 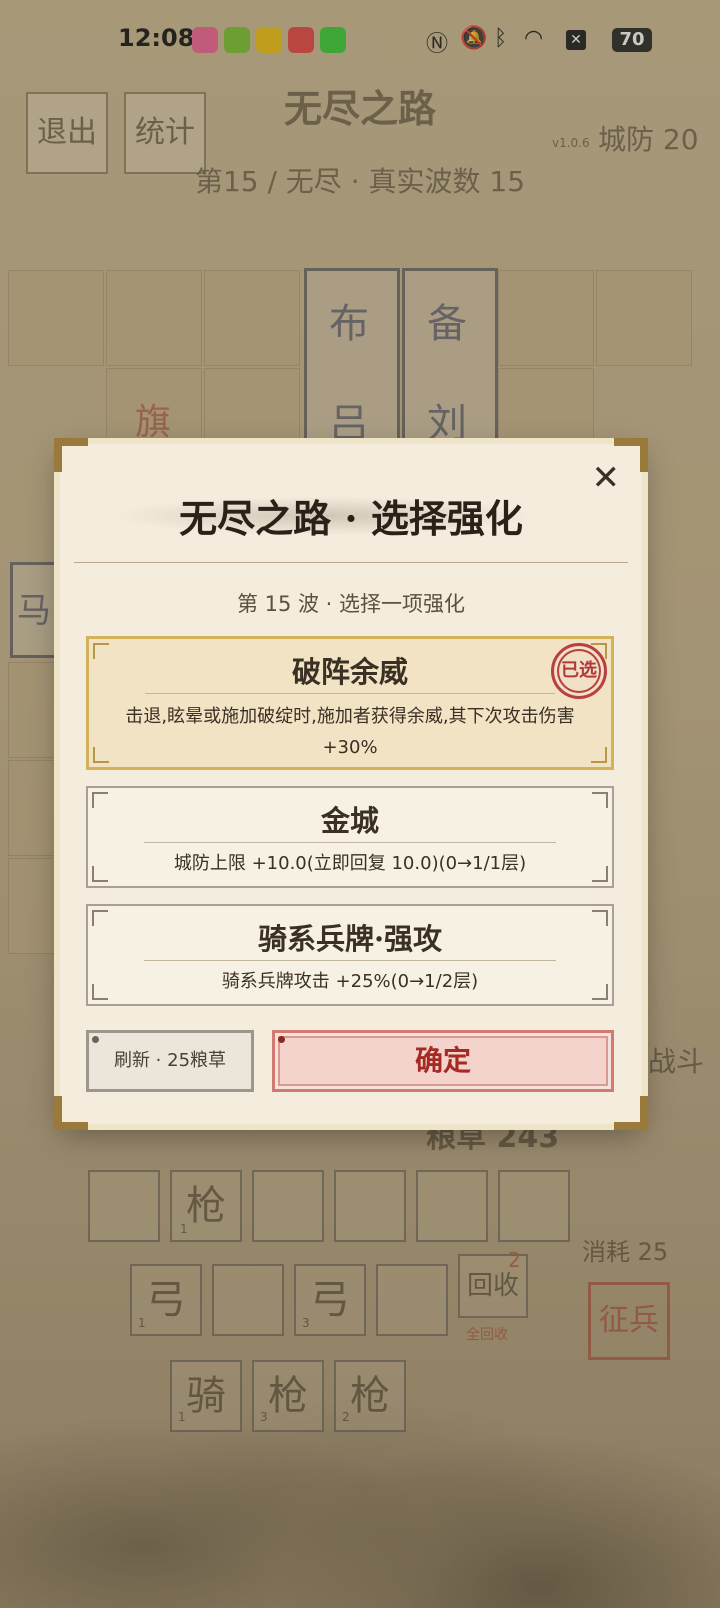 I want to click on option-title: 破阵余威, so click(x=349, y=672).